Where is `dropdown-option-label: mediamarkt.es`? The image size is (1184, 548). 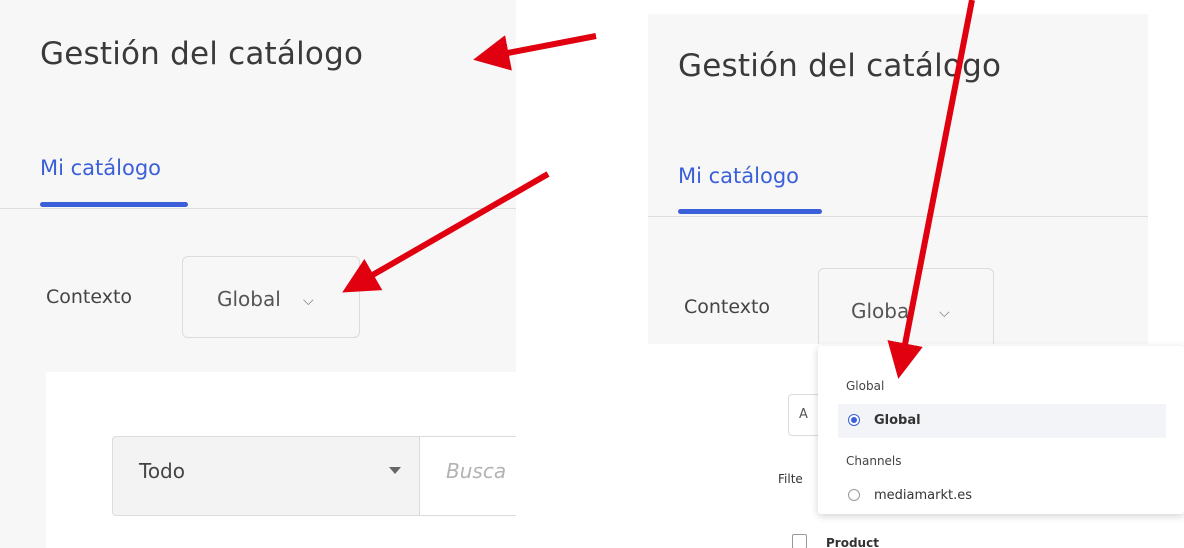
dropdown-option-label: mediamarkt.es is located at coordinates (923, 495).